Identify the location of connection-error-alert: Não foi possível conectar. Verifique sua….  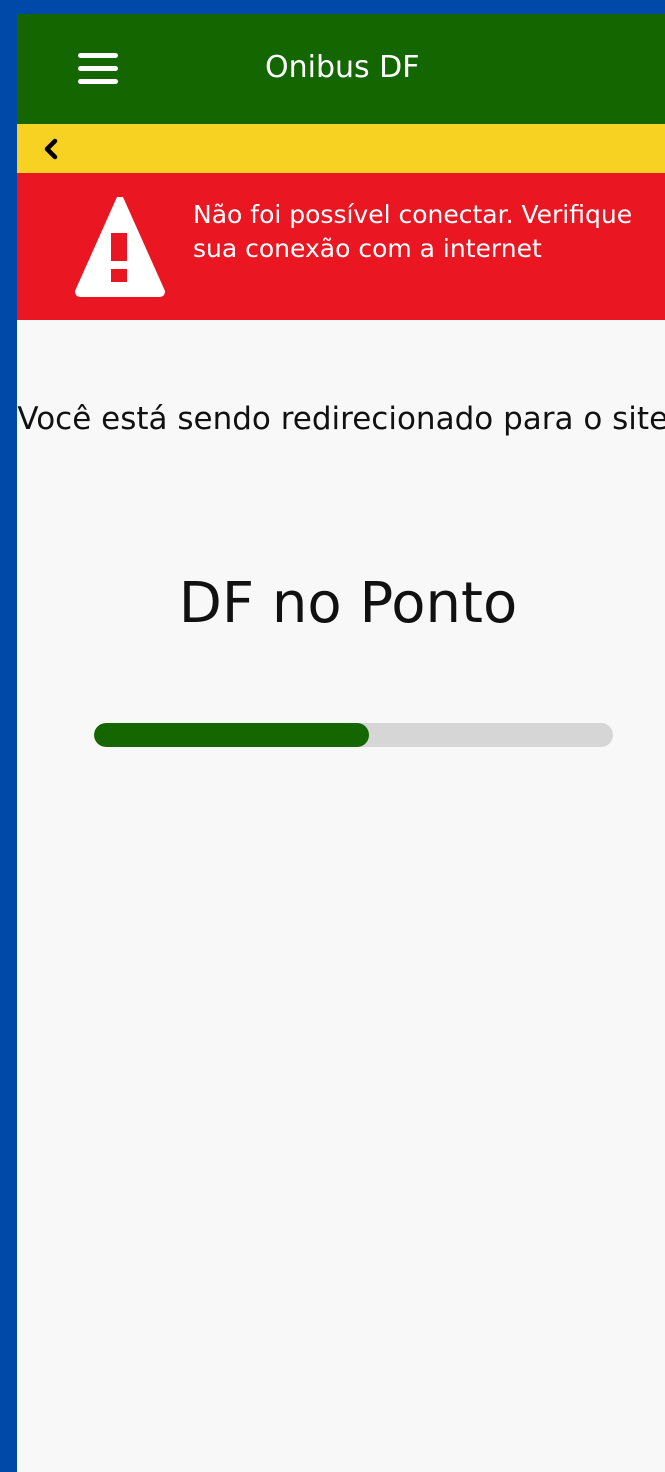
(341, 246).